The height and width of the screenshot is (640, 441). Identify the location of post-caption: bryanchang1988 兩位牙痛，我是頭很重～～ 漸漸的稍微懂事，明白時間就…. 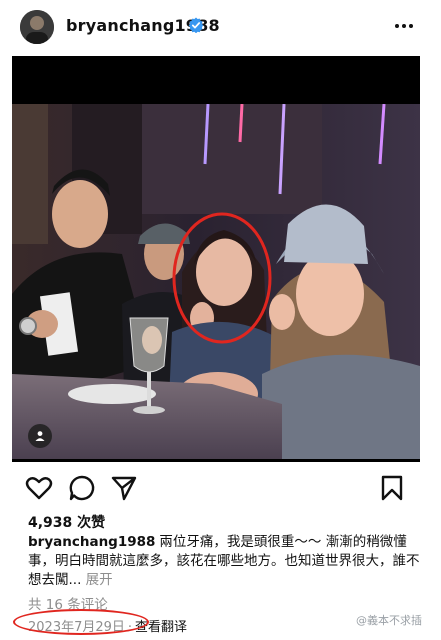
(225, 561).